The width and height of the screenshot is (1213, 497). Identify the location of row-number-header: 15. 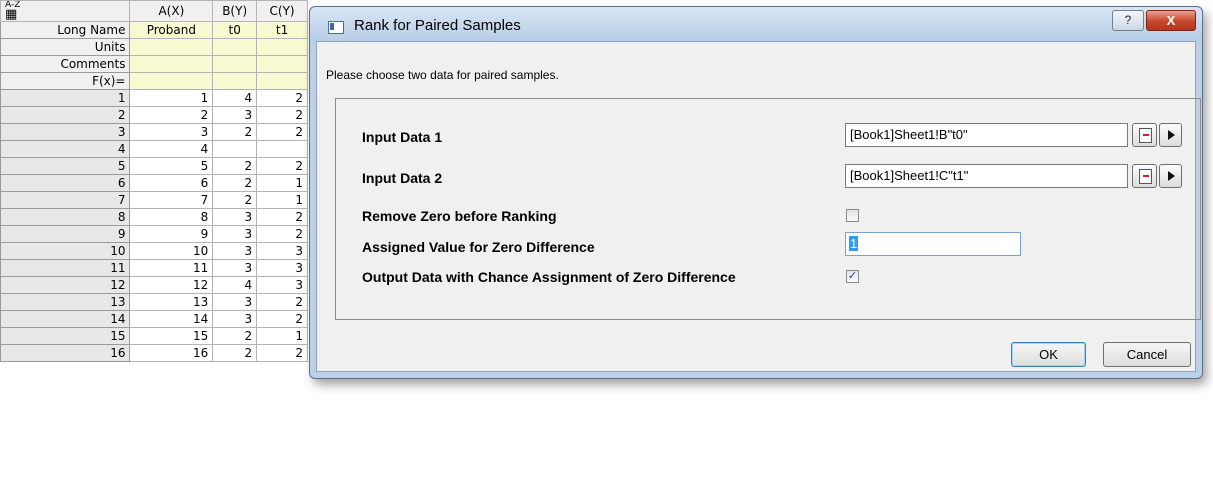
(65, 336).